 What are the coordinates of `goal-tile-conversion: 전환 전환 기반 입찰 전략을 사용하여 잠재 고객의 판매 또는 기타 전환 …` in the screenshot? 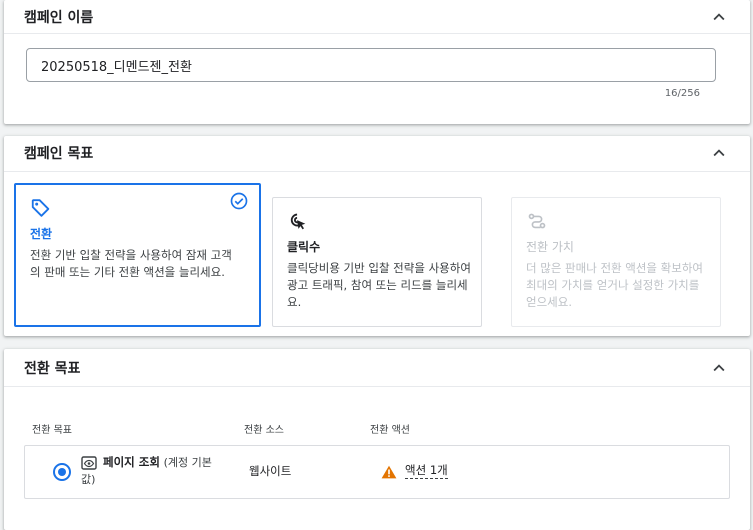 It's located at (137, 255).